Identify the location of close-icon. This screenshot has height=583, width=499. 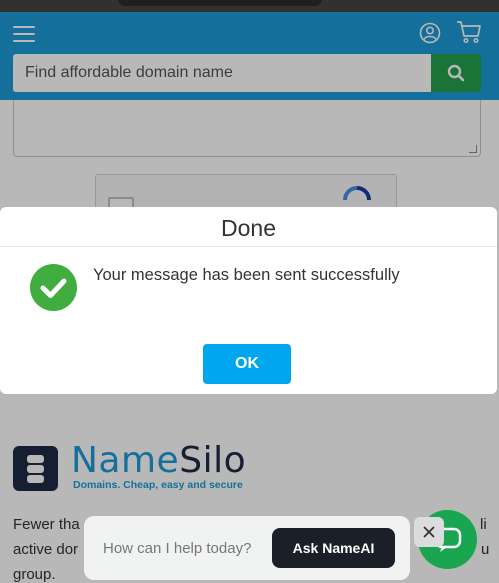
(429, 532).